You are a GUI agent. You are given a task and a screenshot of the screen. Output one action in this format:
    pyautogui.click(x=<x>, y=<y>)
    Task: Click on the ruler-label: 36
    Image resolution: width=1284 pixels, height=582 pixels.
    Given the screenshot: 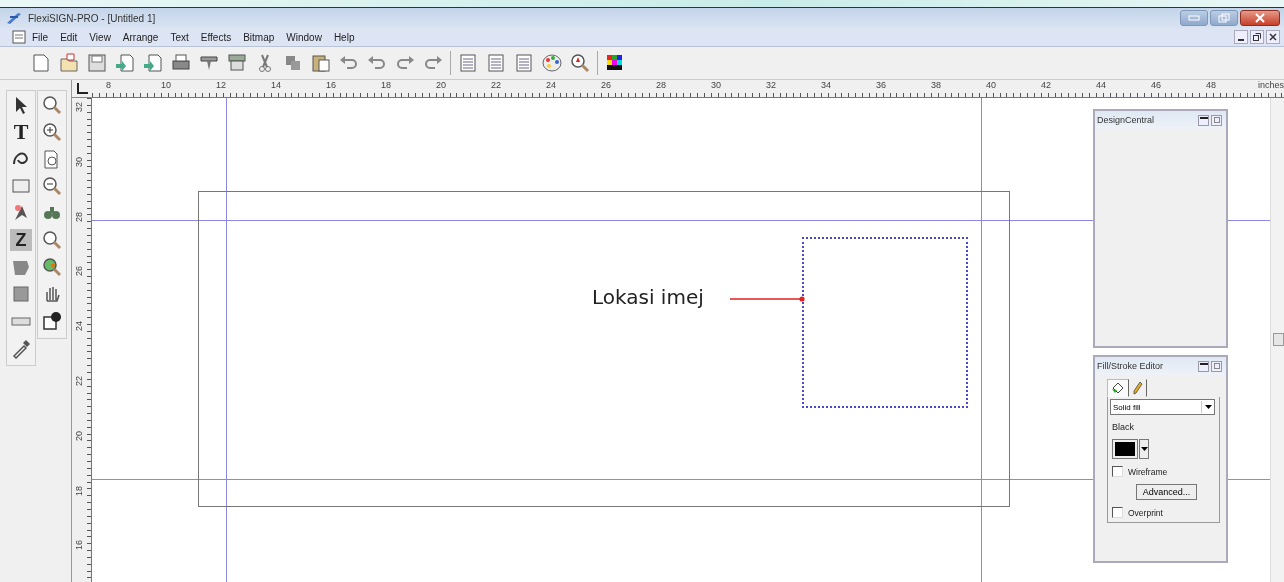 What is the action you would take?
    pyautogui.click(x=881, y=85)
    